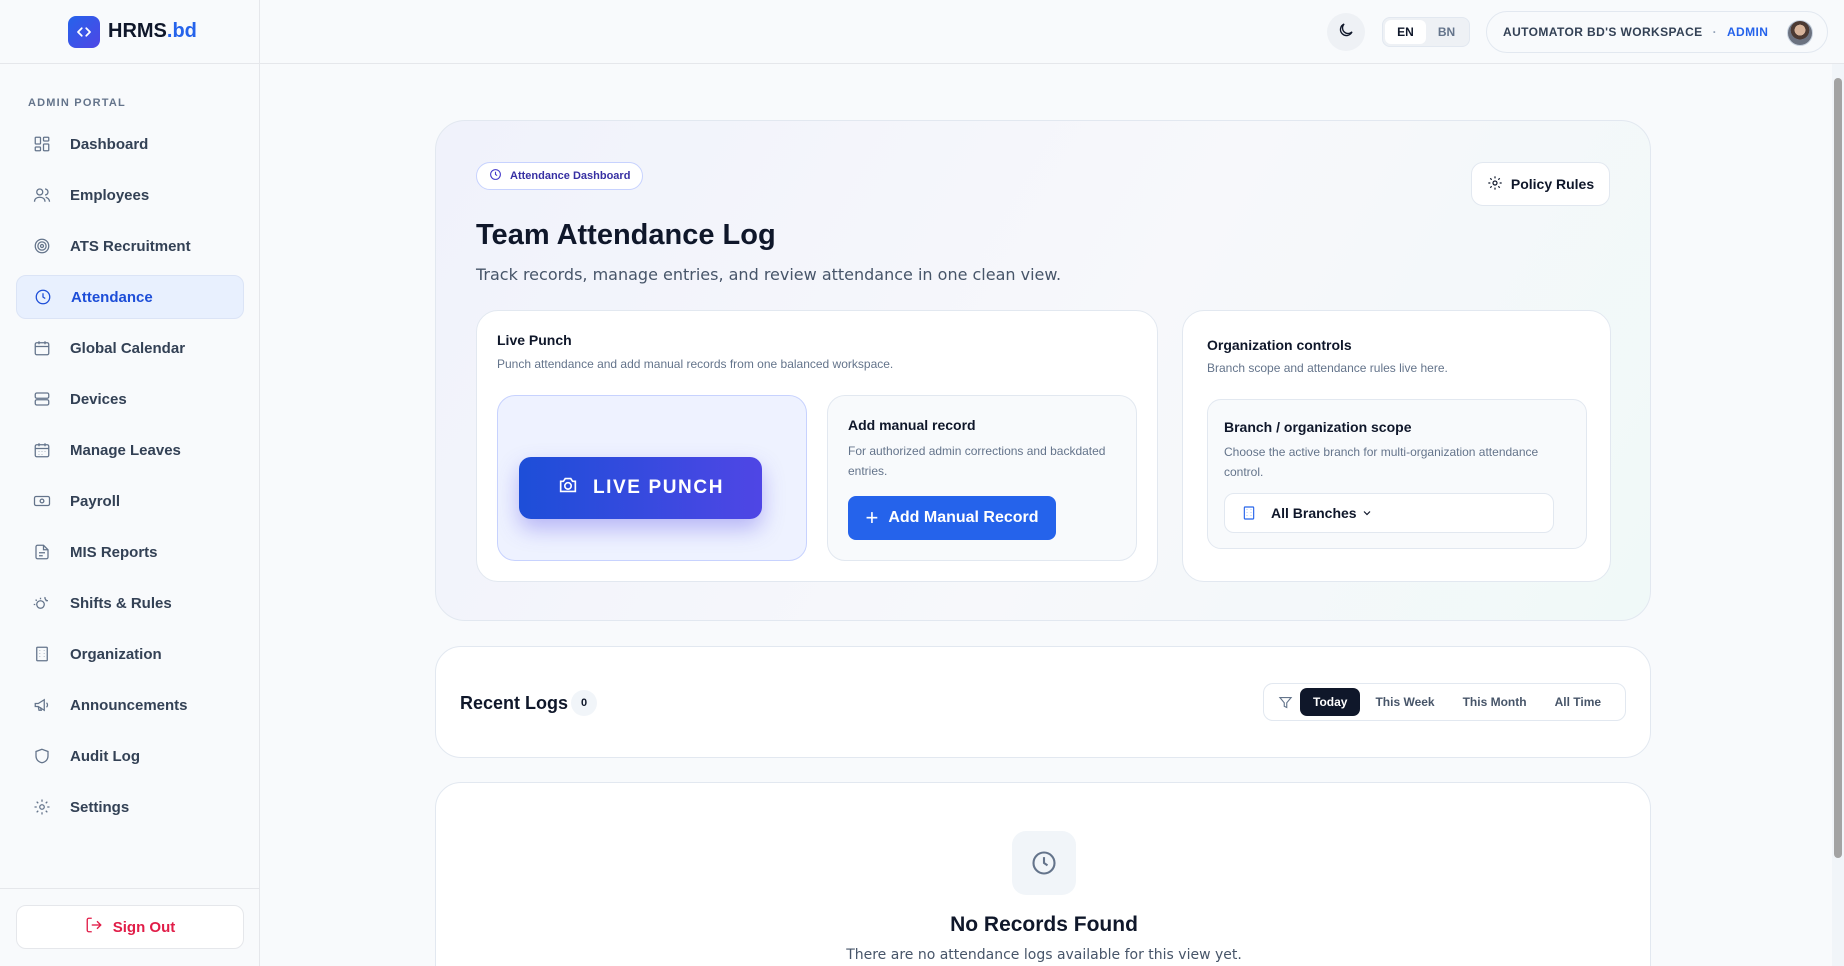 The image size is (1844, 966). I want to click on sidebar-item-global-calendar: Global Calendar, so click(130, 348).